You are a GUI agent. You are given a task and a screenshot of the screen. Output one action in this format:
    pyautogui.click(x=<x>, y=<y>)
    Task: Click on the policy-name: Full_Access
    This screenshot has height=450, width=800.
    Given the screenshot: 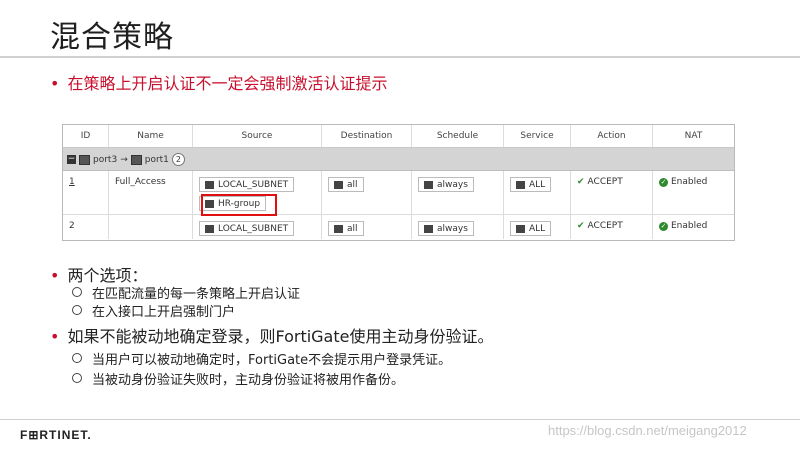 What is the action you would take?
    pyautogui.click(x=151, y=192)
    